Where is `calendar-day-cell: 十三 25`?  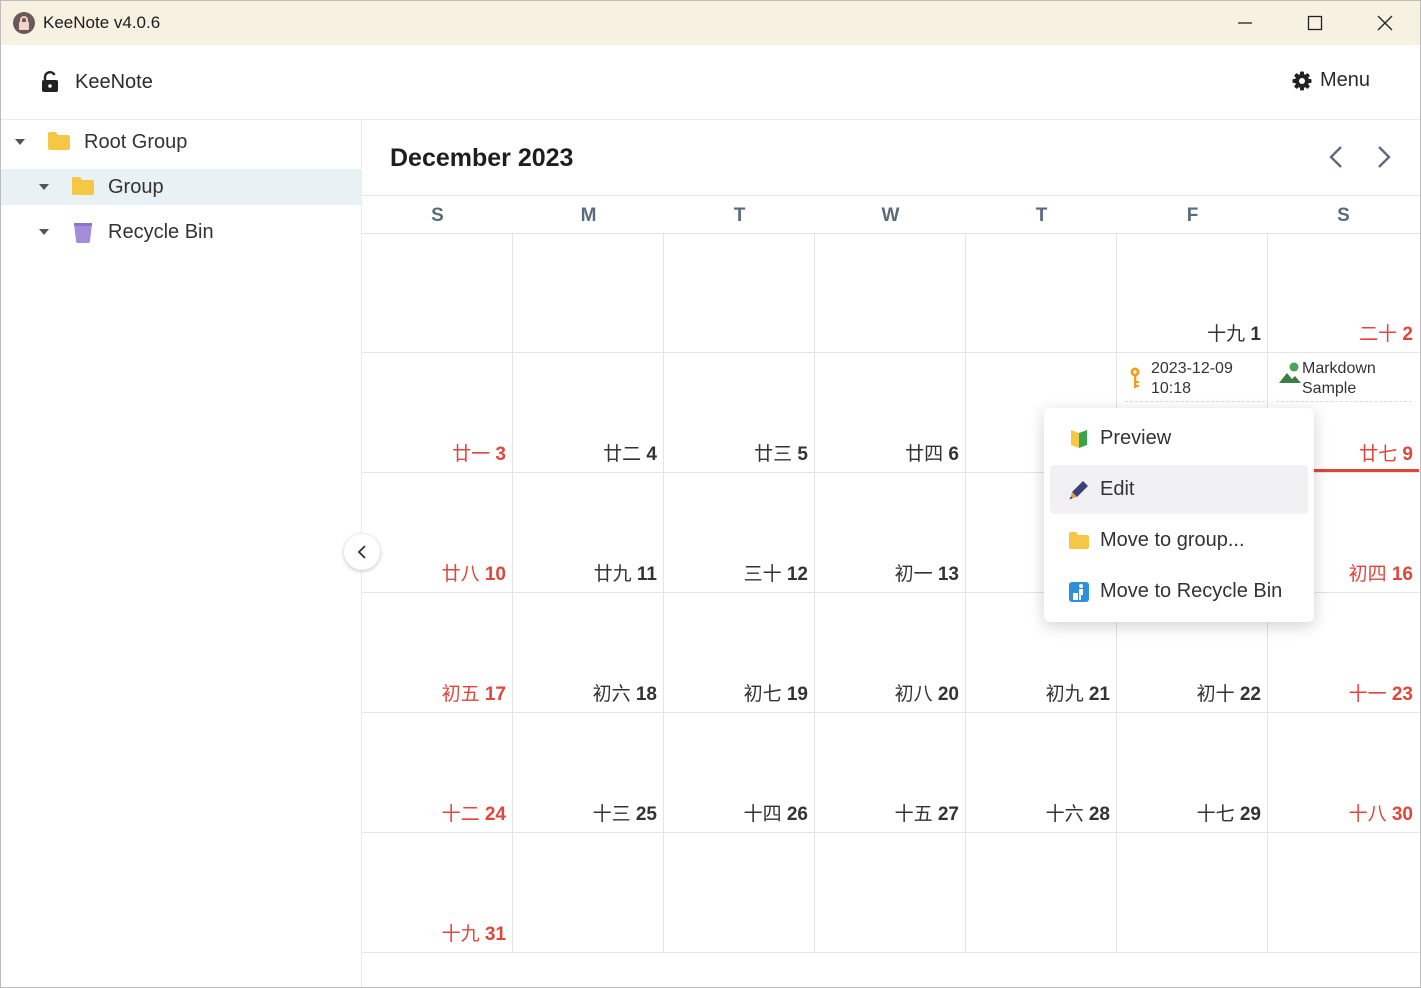 calendar-day-cell: 十三 25 is located at coordinates (588, 773).